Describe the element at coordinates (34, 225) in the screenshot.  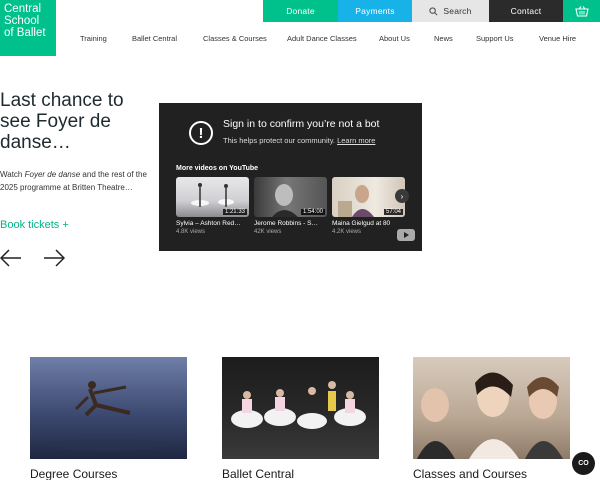
I see `book-tickets-link: Book tickets +` at that location.